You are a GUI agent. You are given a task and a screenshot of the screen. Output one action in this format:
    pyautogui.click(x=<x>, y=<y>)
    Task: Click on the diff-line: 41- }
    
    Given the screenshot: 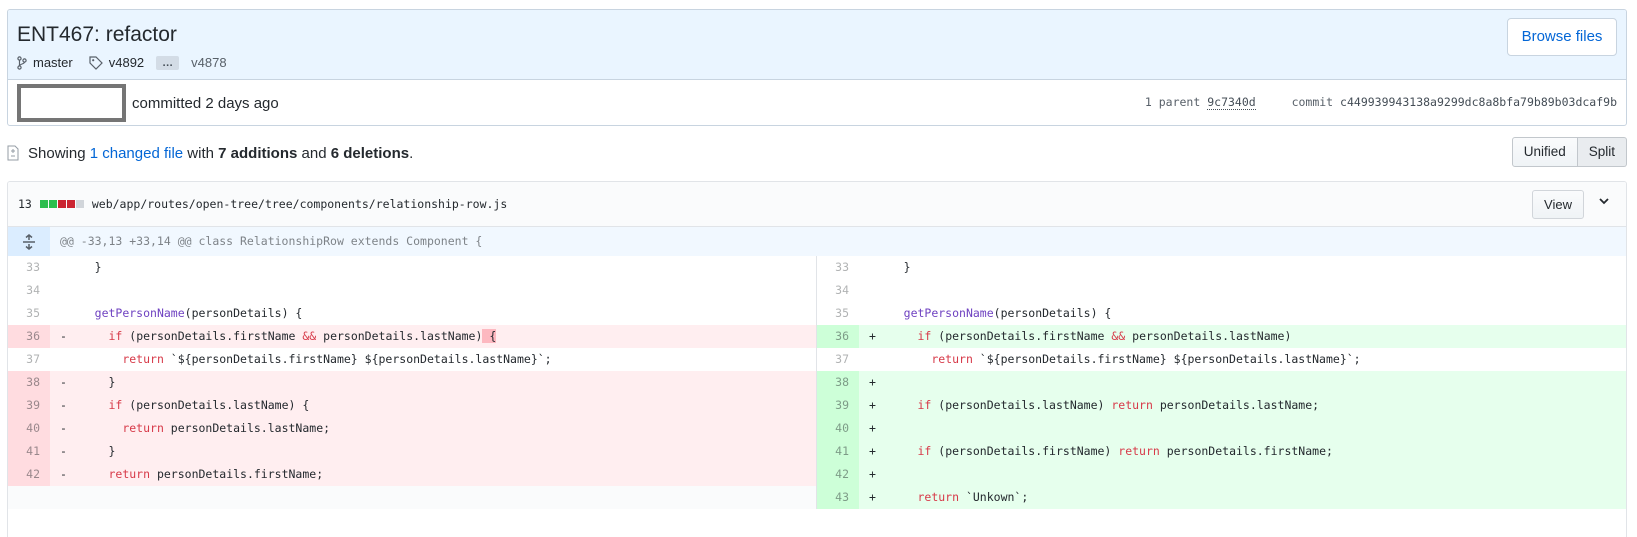 What is the action you would take?
    pyautogui.click(x=412, y=451)
    